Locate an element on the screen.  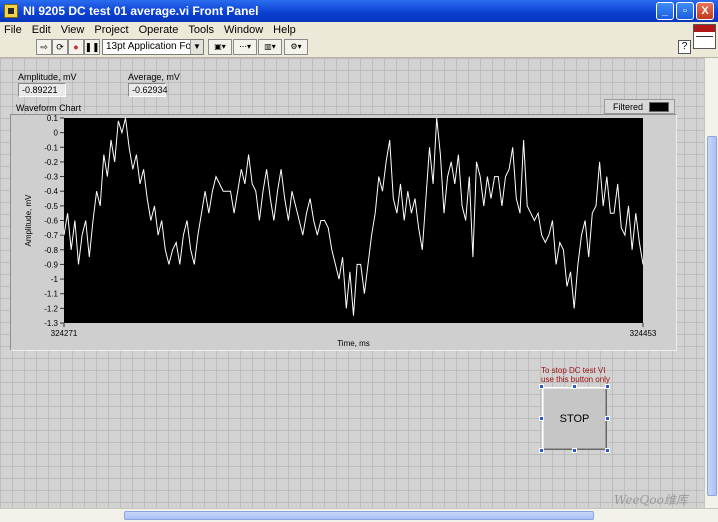
stop-button-label: STOP is located at coordinates (574, 418).